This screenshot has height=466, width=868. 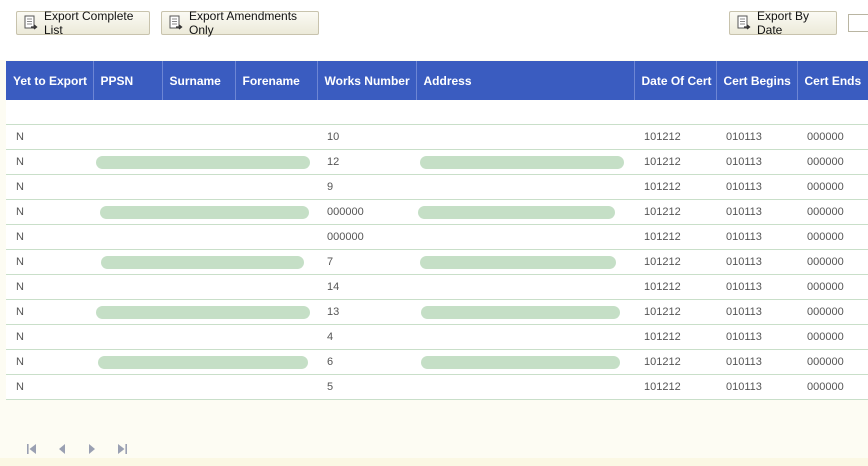 What do you see at coordinates (62, 449) in the screenshot?
I see `previous-page-icon` at bounding box center [62, 449].